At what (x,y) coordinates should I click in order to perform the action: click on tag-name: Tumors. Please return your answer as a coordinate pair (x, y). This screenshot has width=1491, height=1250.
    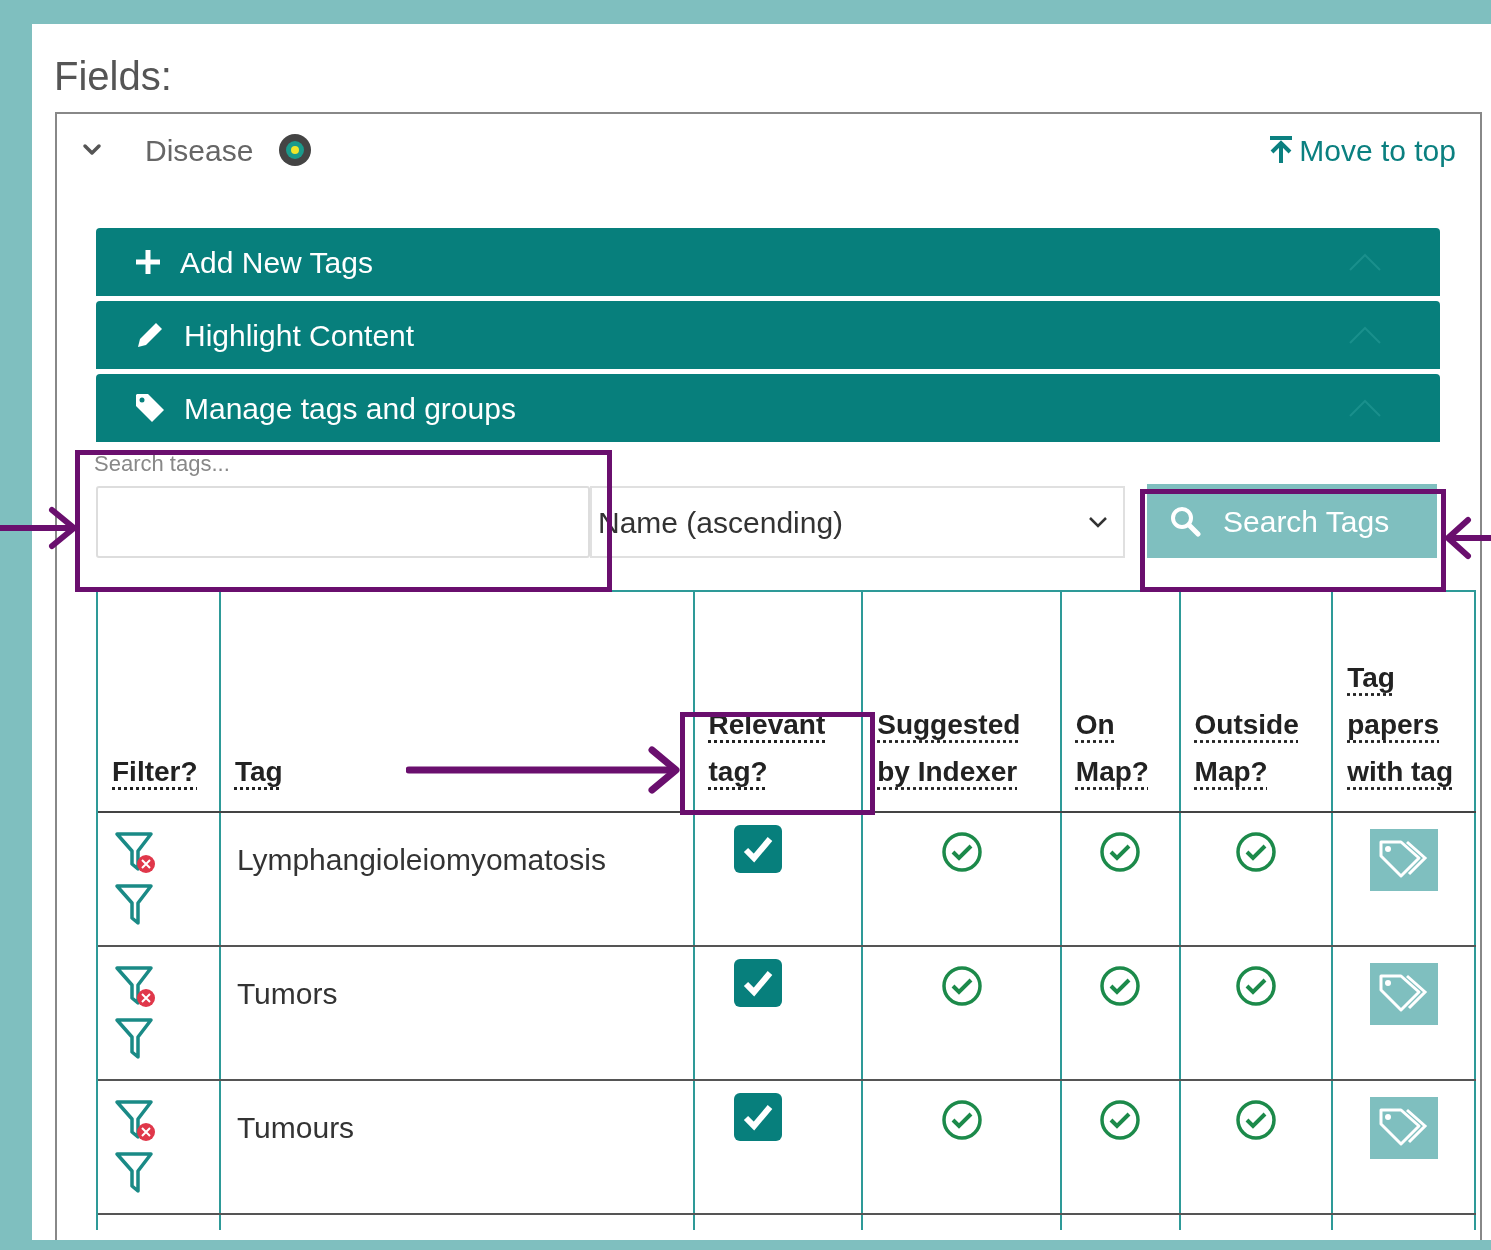
    Looking at the image, I should click on (287, 993).